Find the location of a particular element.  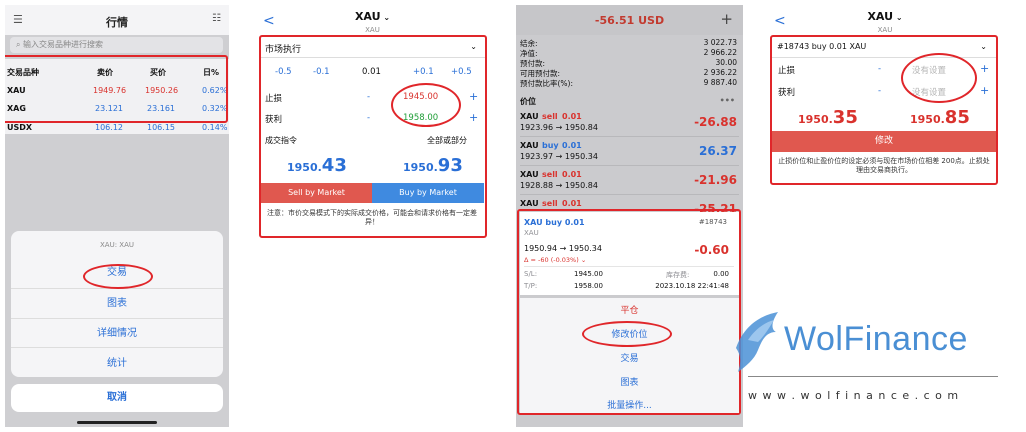

action-details: 详细情况 is located at coordinates (117, 331).